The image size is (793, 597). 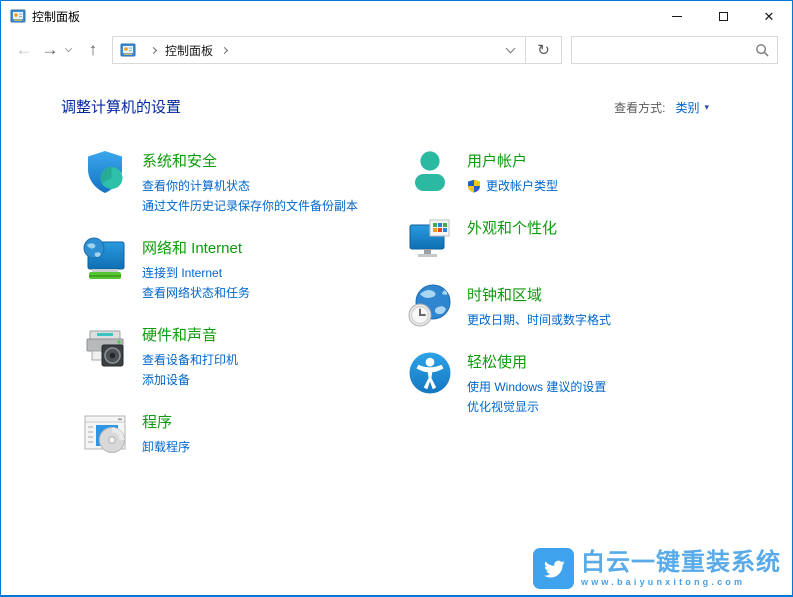 I want to click on address-dropdown-button, so click(x=510, y=50).